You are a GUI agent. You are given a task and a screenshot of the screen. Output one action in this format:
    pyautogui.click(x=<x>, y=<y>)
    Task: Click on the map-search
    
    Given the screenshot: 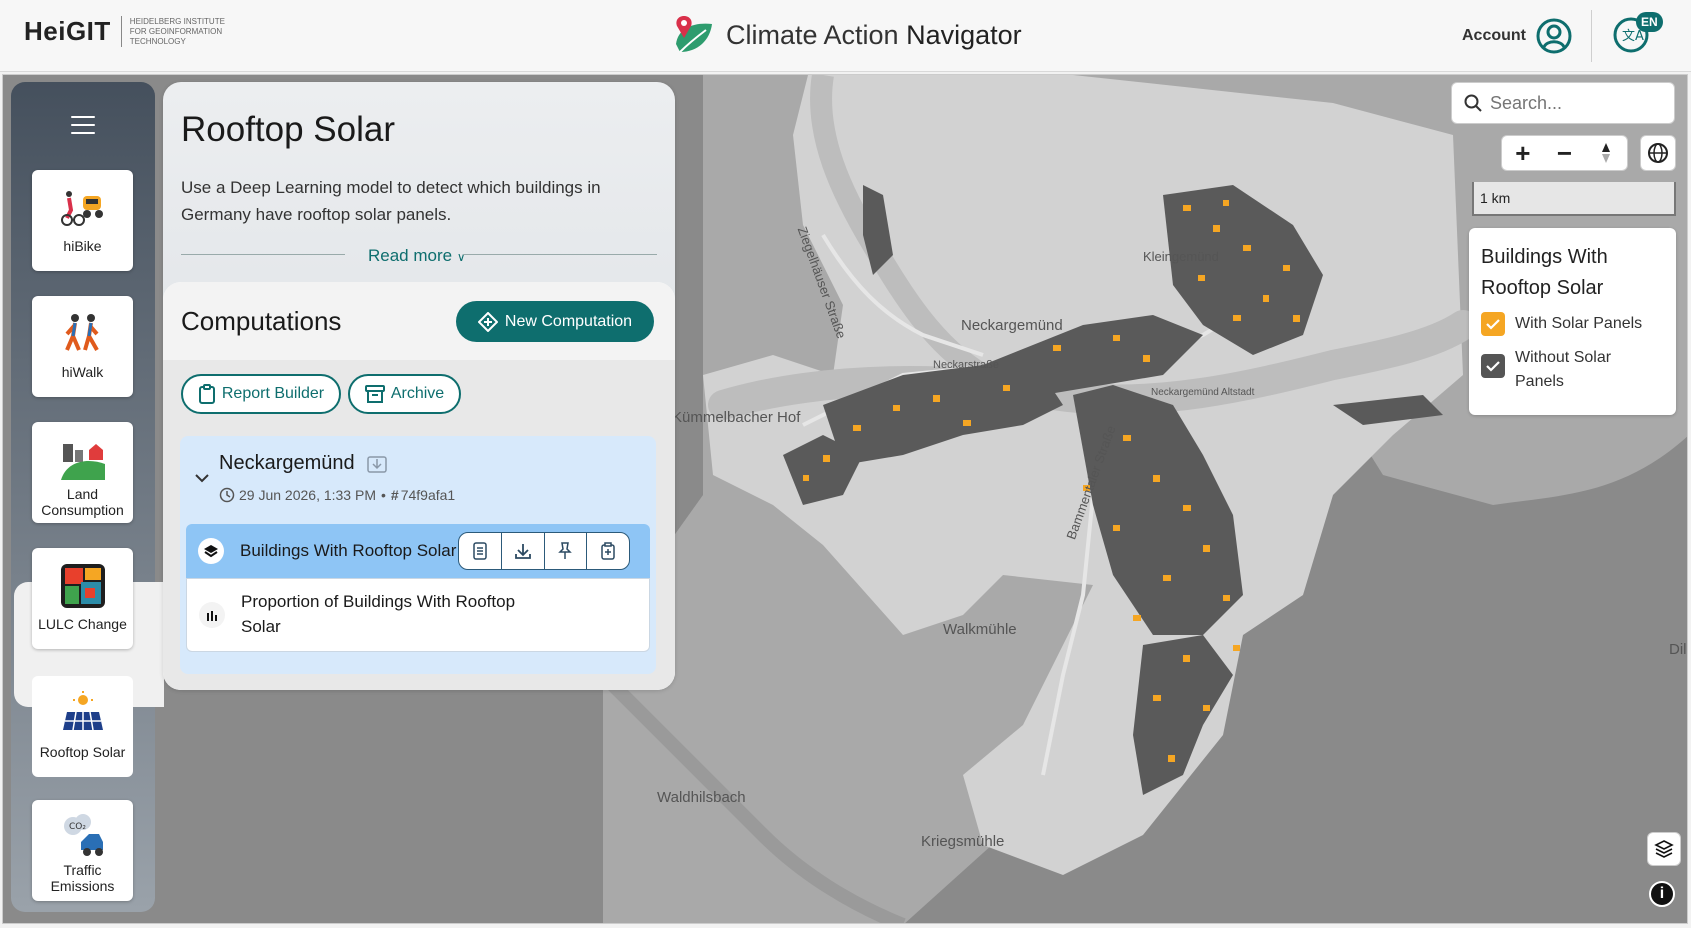 What is the action you would take?
    pyautogui.click(x=1563, y=103)
    